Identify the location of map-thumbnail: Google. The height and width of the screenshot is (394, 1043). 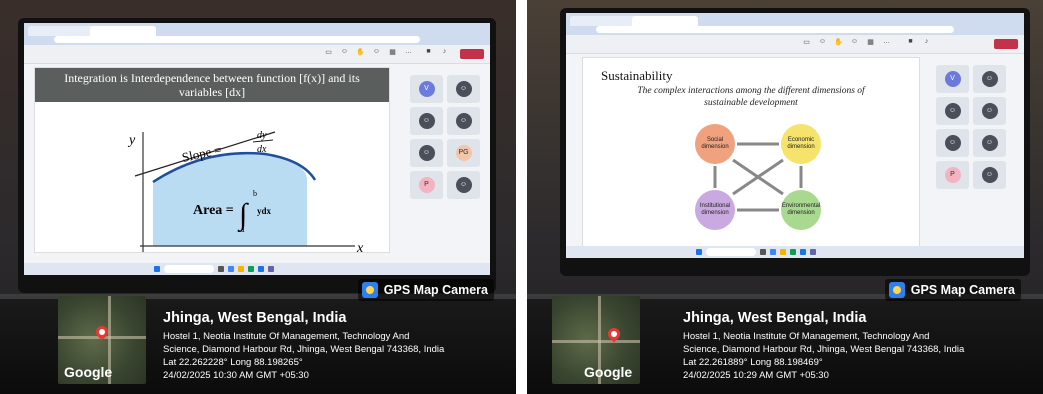
(102, 340).